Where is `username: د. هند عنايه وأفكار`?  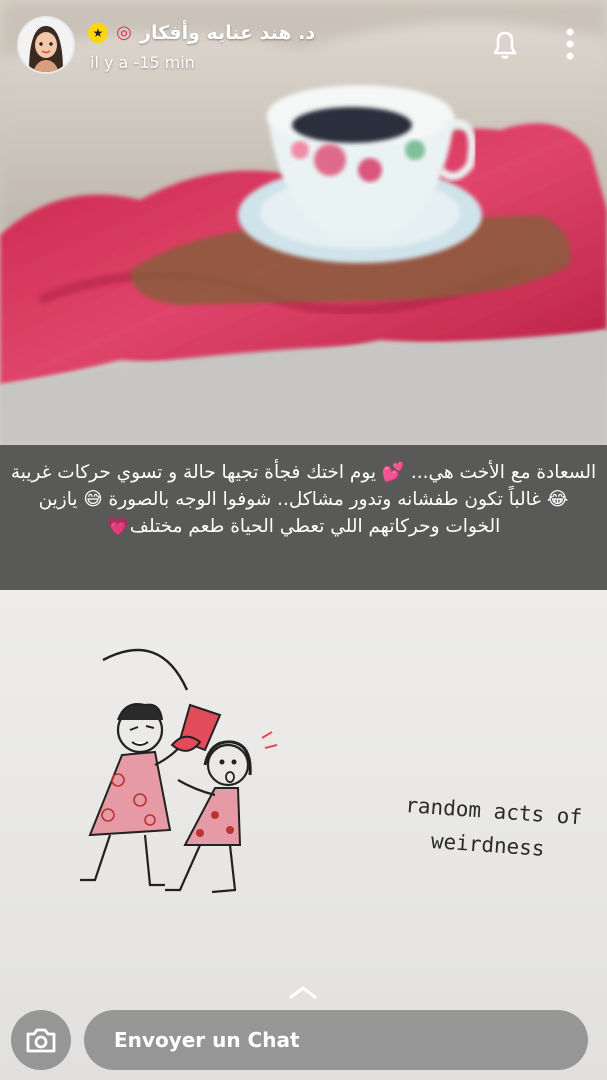
username: د. هند عنايه وأفكار is located at coordinates (227, 33).